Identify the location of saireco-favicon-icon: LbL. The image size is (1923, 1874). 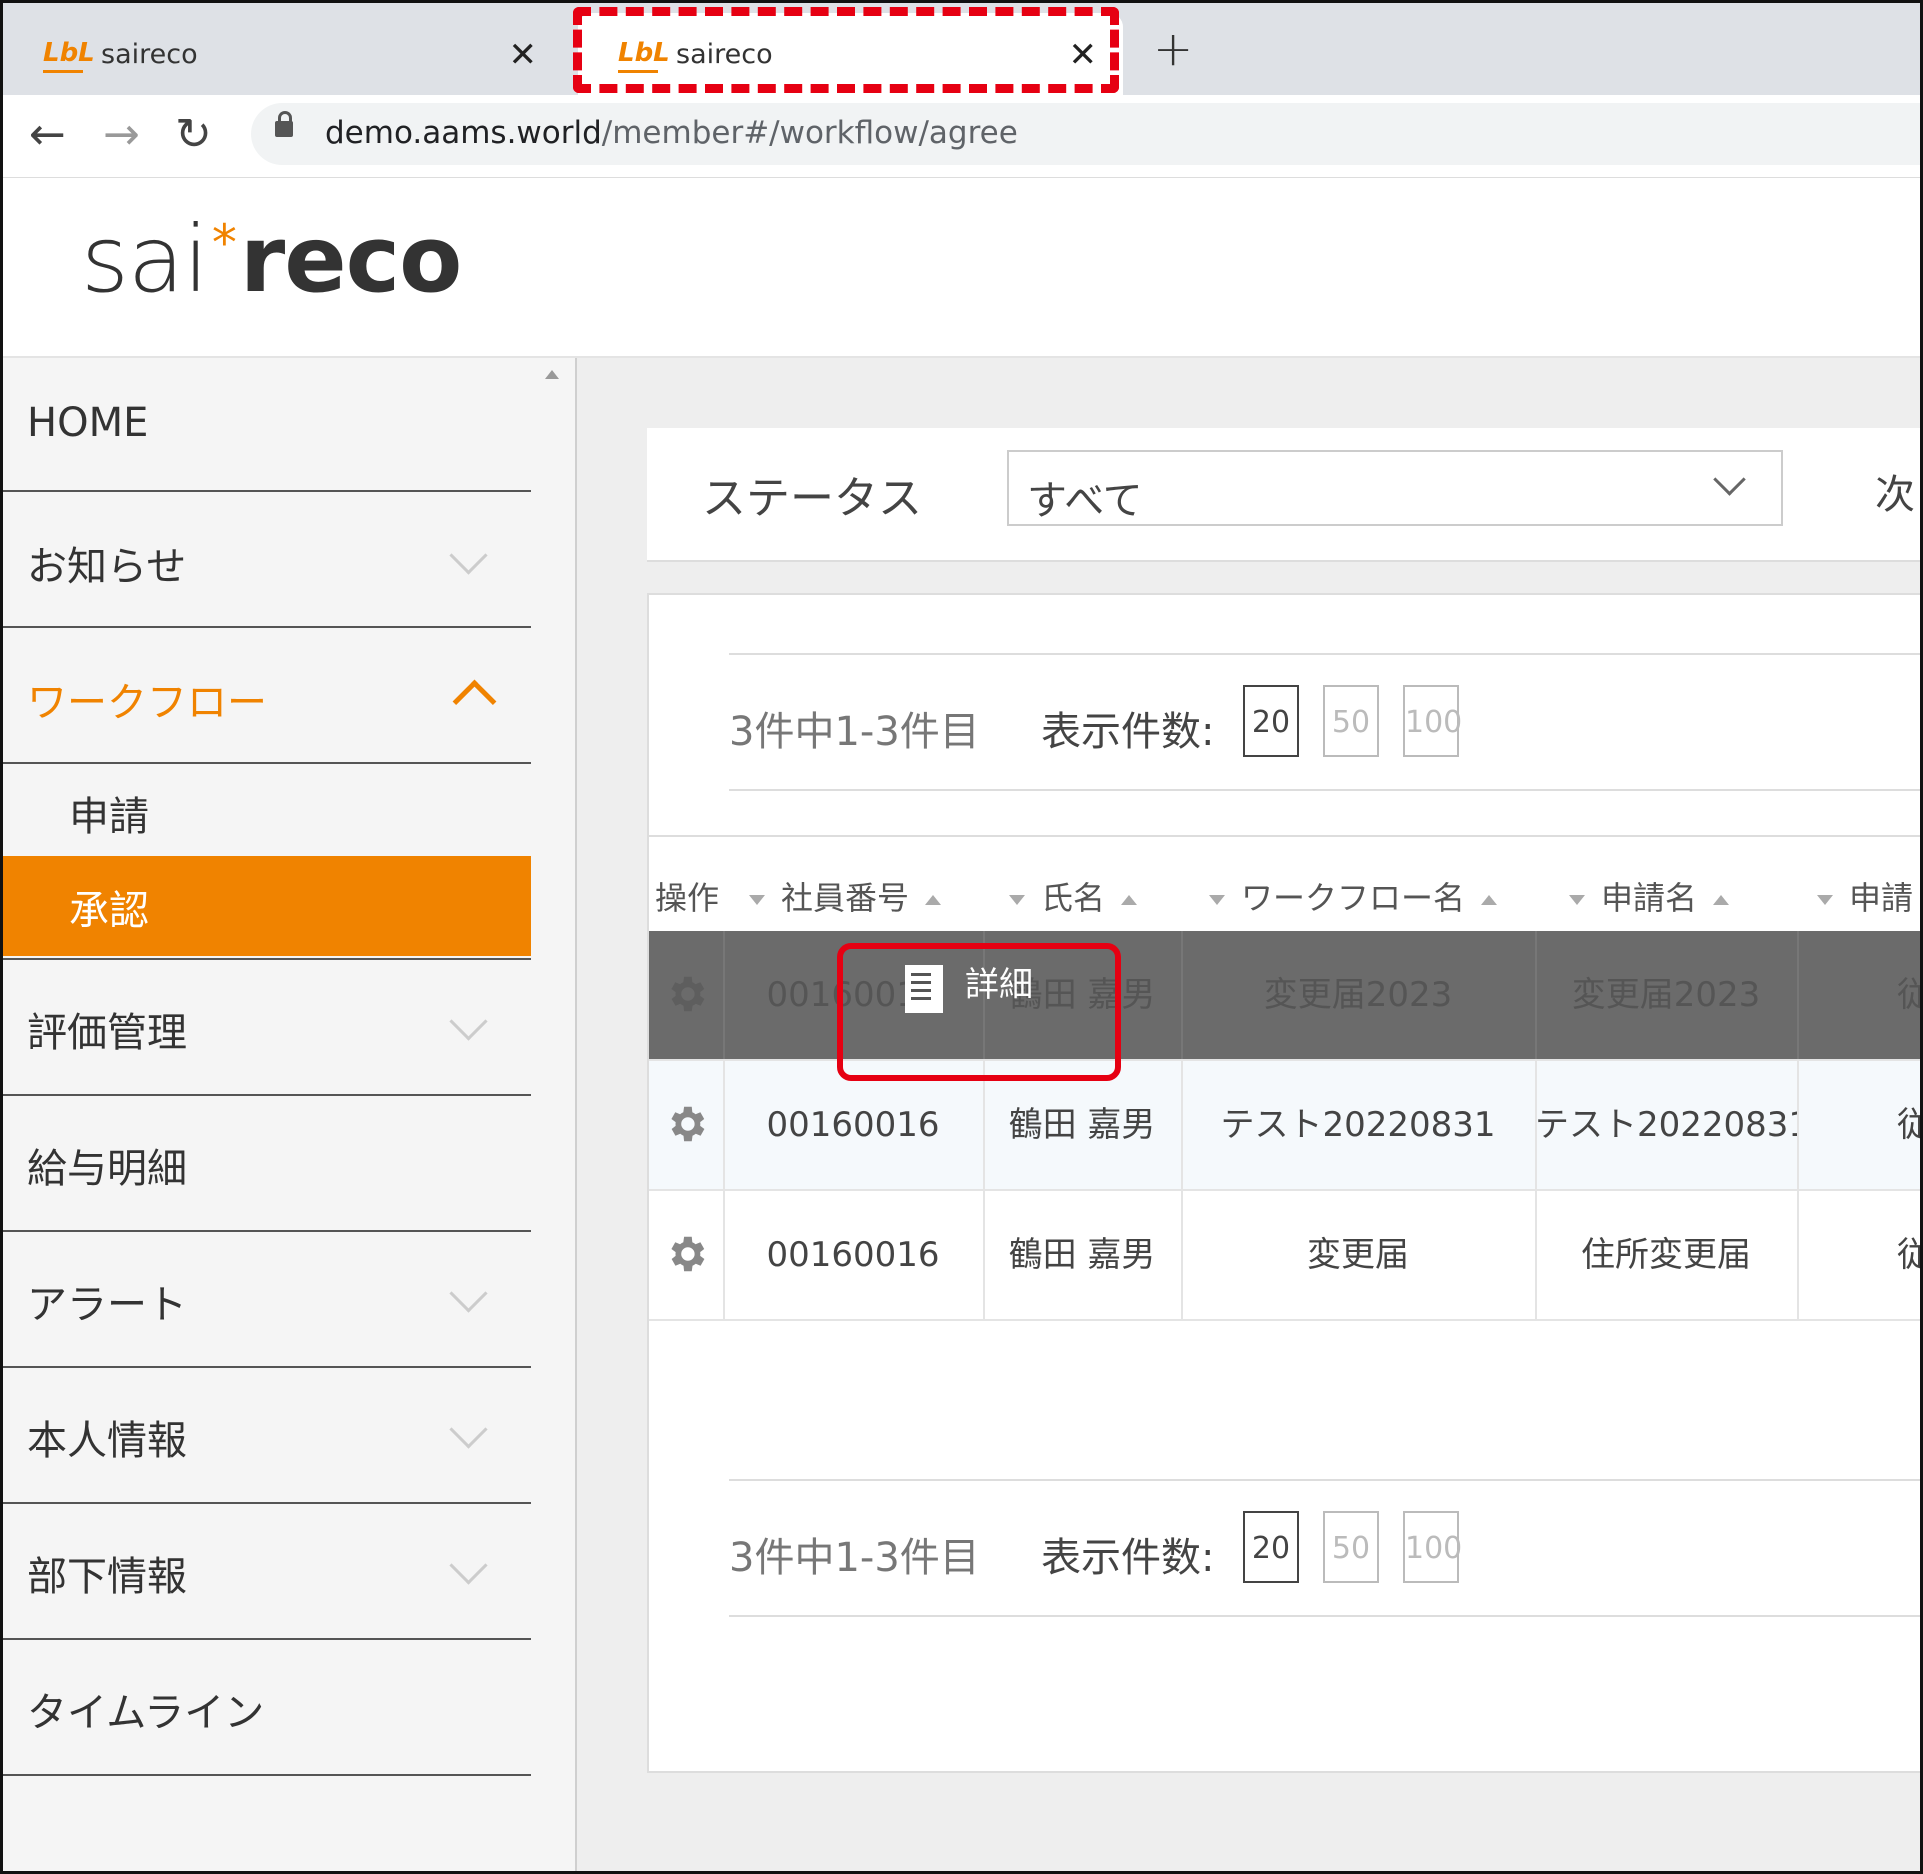
(69, 54).